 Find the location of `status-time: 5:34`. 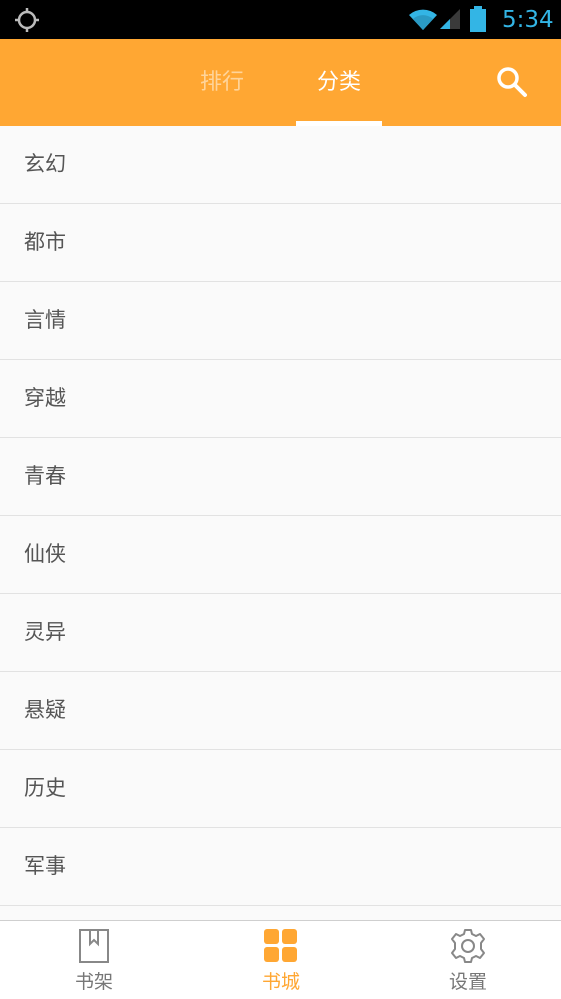

status-time: 5:34 is located at coordinates (528, 20).